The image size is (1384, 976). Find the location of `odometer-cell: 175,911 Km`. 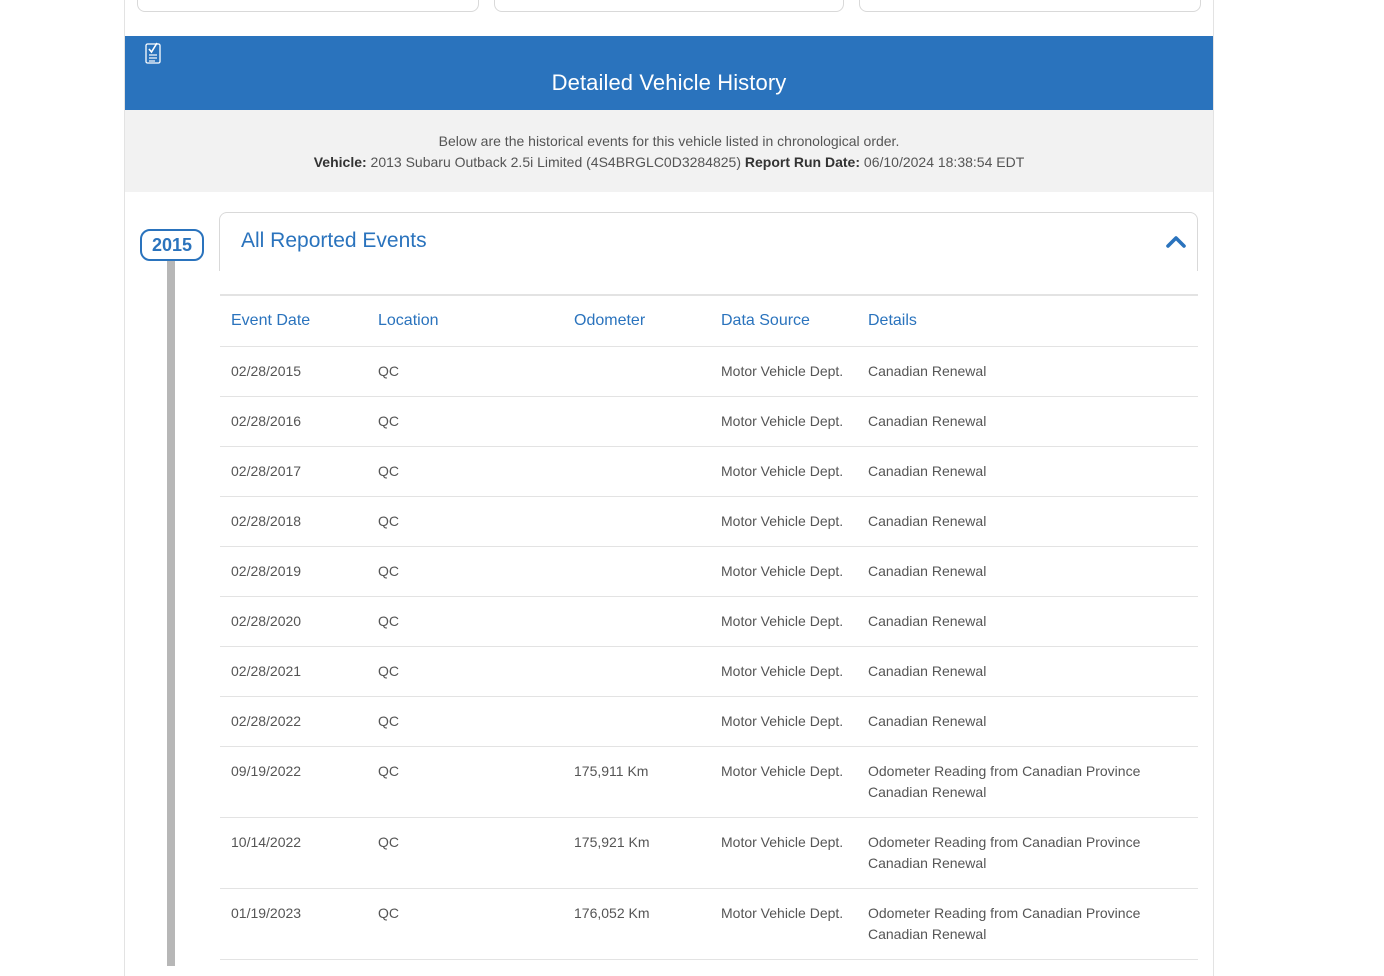

odometer-cell: 175,911 Km is located at coordinates (636, 782).